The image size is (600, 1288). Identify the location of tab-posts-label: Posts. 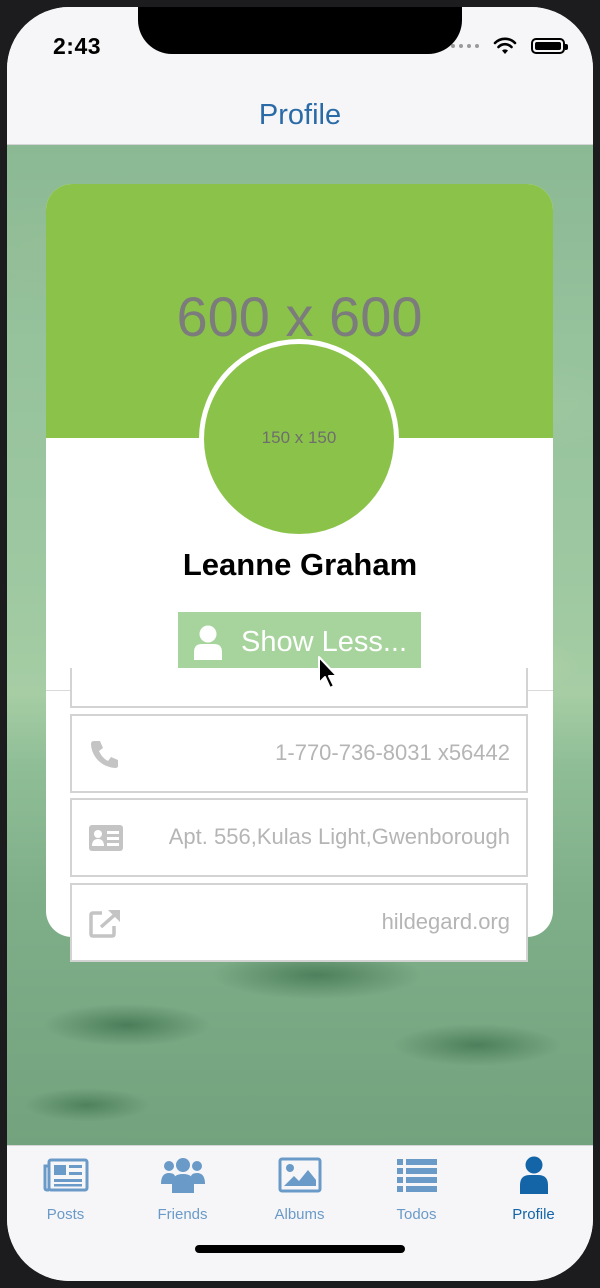
(65, 1214).